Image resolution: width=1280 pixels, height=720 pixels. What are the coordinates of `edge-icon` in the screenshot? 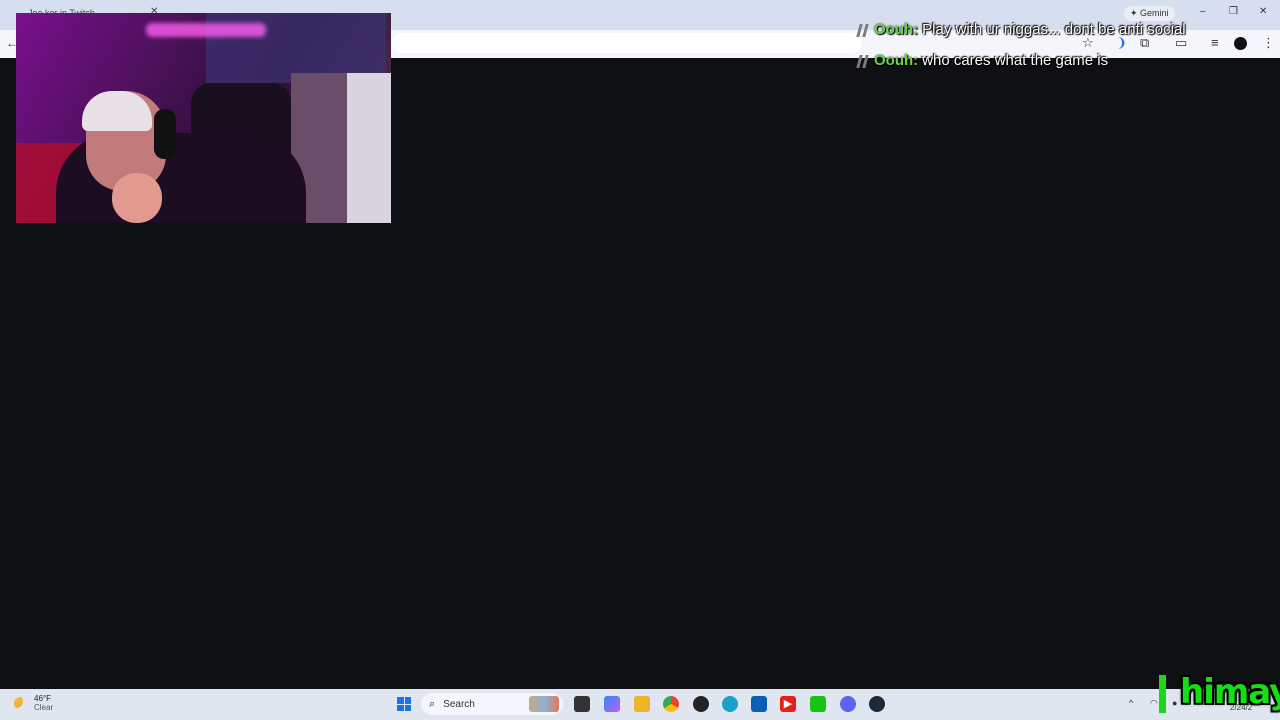 It's located at (730, 704).